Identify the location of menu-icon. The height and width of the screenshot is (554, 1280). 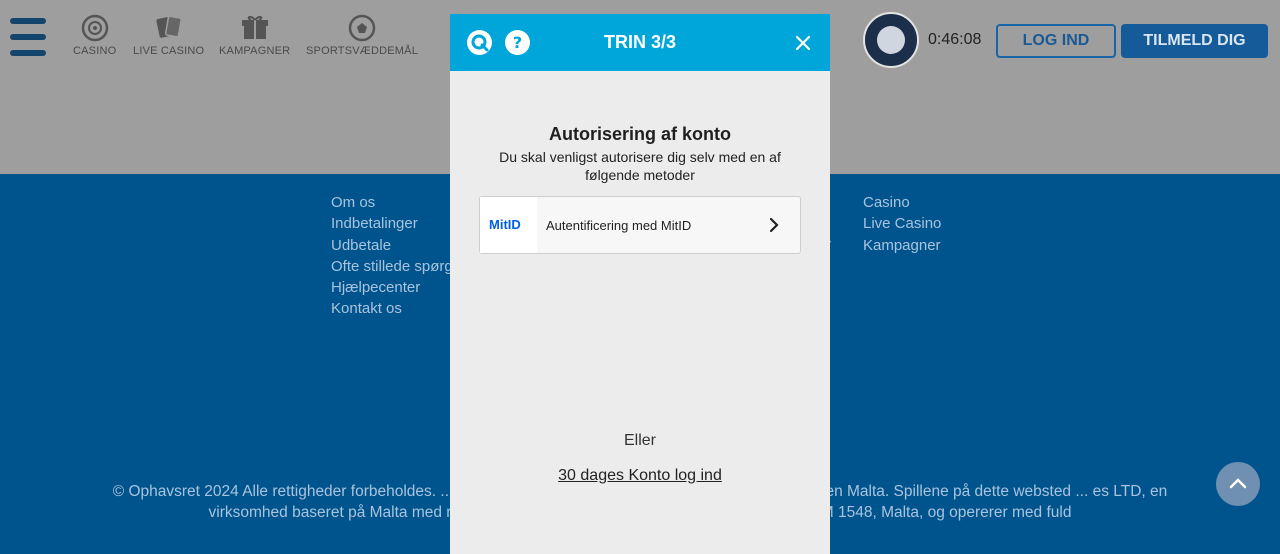
(28, 39).